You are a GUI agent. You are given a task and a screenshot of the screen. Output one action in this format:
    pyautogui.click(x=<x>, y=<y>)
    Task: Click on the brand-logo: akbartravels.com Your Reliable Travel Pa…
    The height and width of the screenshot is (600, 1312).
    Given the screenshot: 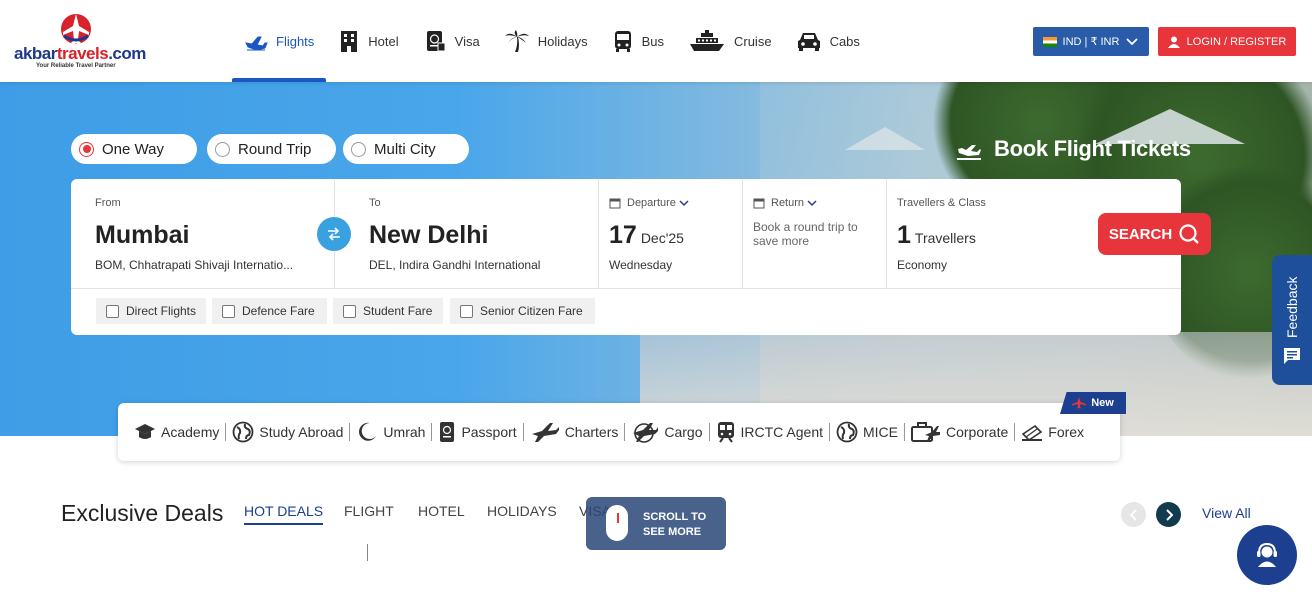 What is the action you would take?
    pyautogui.click(x=80, y=40)
    